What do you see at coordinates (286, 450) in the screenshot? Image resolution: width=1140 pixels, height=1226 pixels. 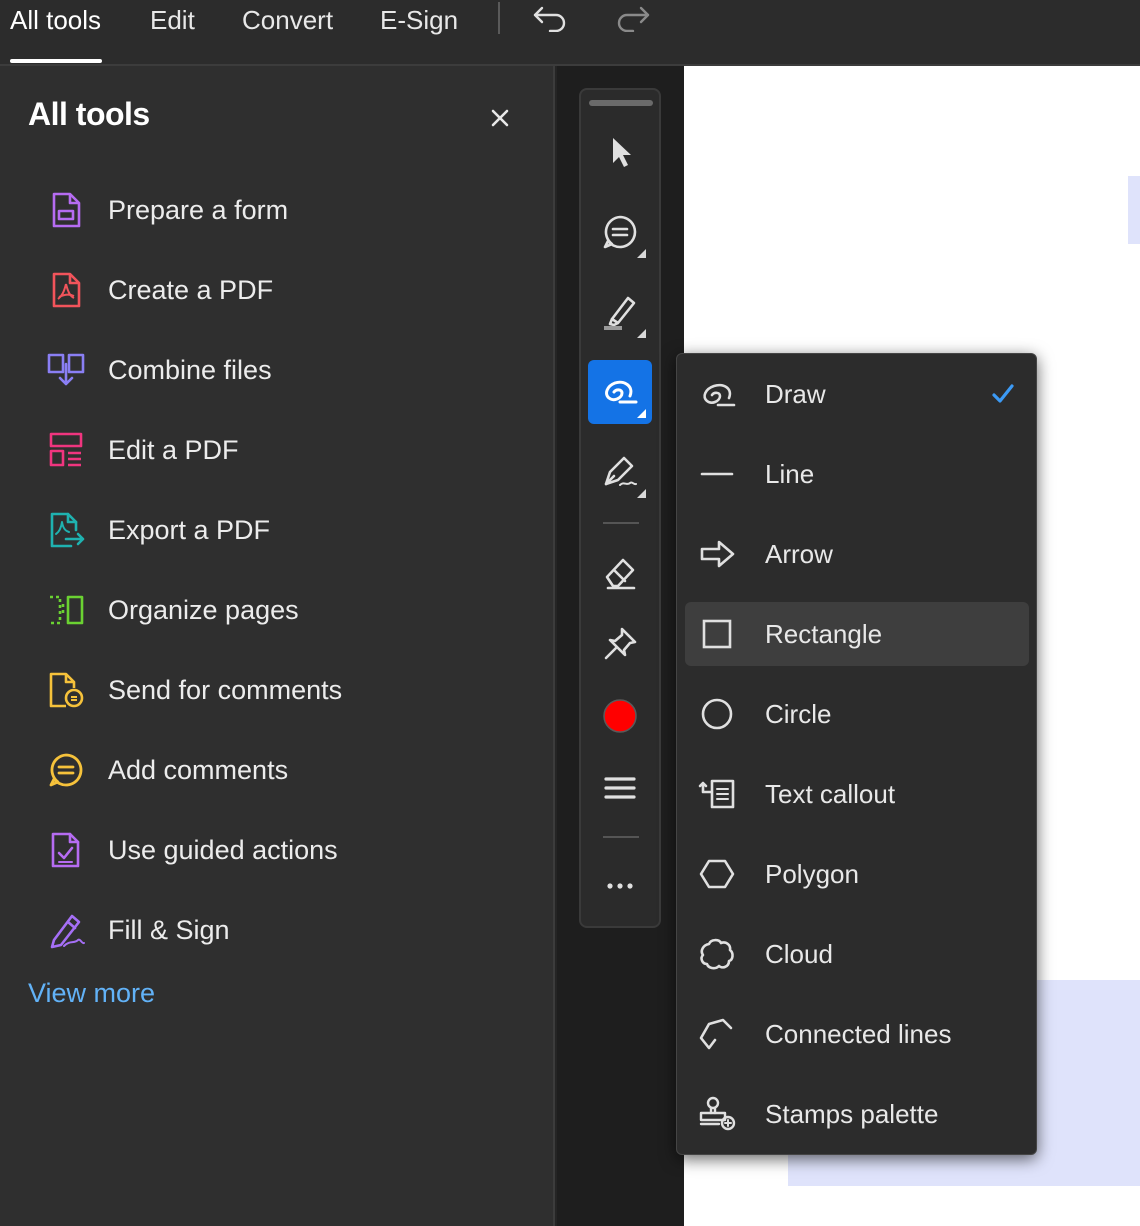 I see `tool-edit-a-pdf: Edit a PDF` at bounding box center [286, 450].